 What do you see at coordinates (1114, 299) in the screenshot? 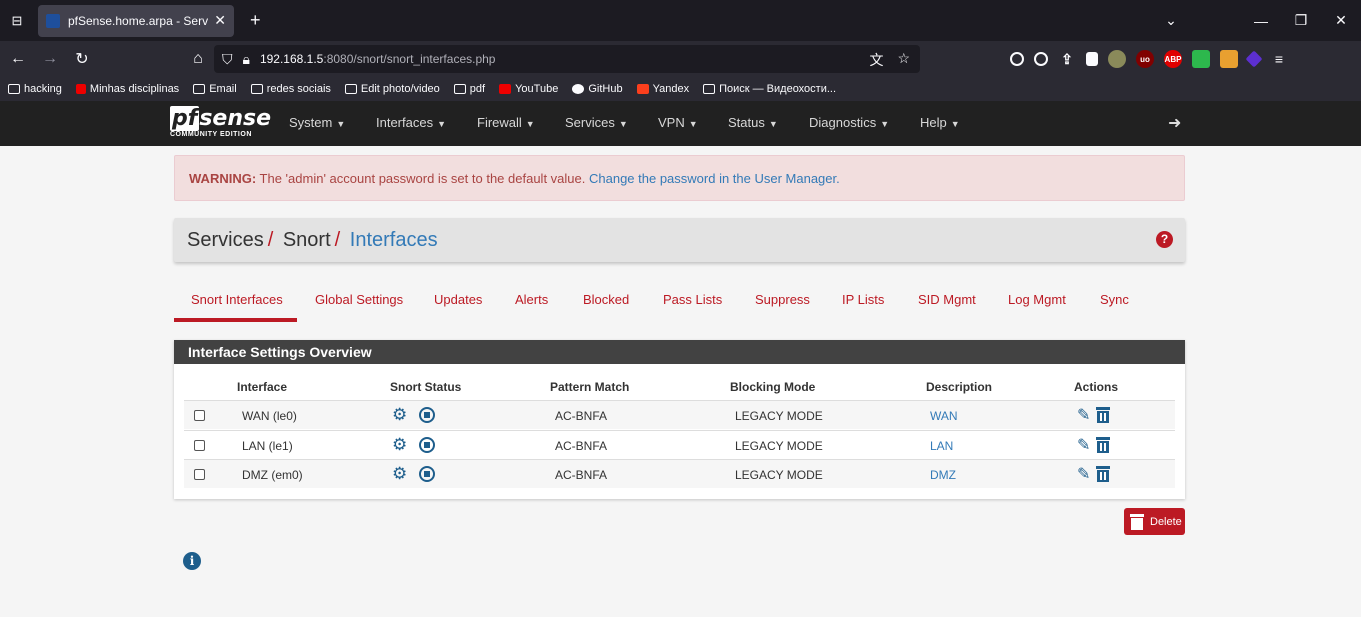
I see `tab-sync: Sync` at bounding box center [1114, 299].